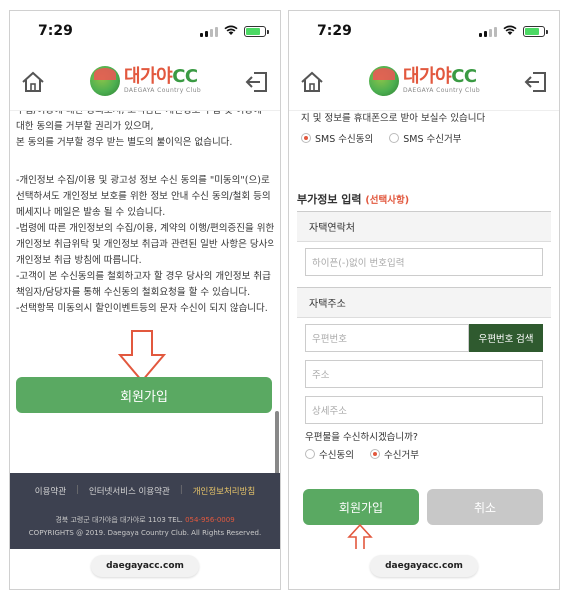 The height and width of the screenshot is (600, 569). I want to click on sms-radio-group: SMS 수신동의 SMS 수신거부, so click(424, 138).